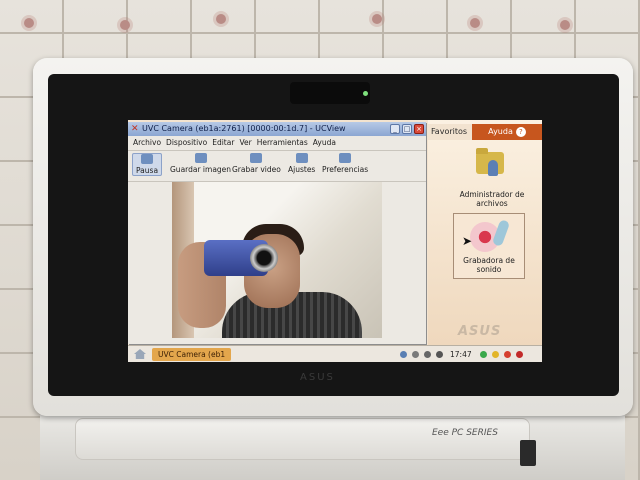 This screenshot has height=480, width=640. Describe the element at coordinates (147, 159) in the screenshot. I see `pause-icon` at that location.